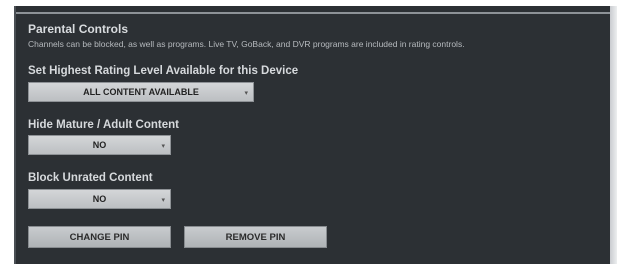 The width and height of the screenshot is (617, 268). I want to click on rating-level-value: ALL CONTENT AVAILABLE, so click(141, 92).